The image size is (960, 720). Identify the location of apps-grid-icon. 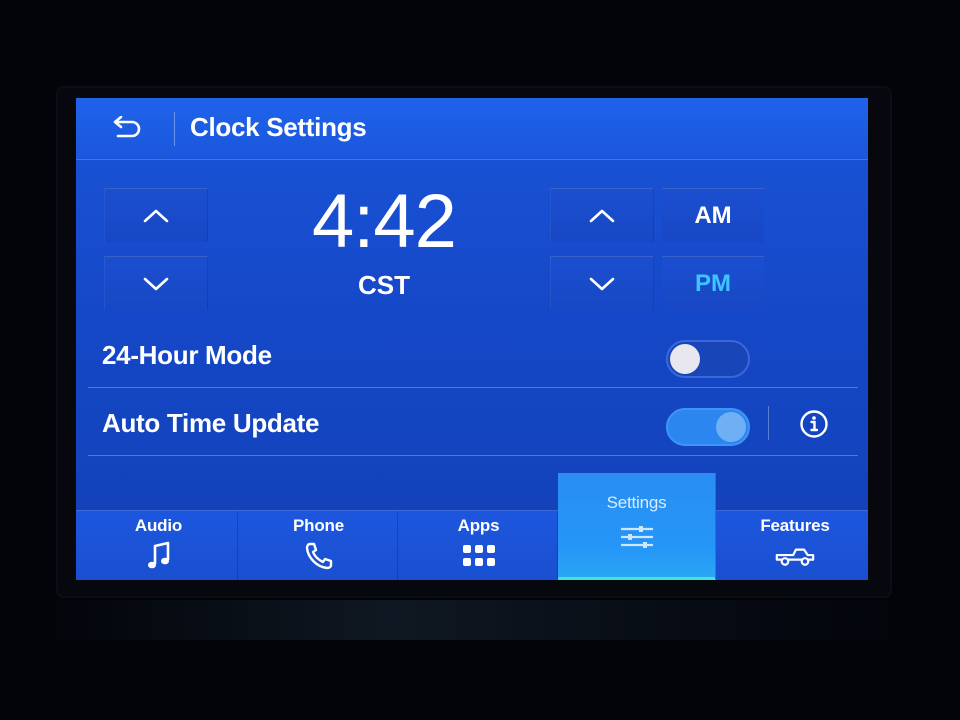
(479, 556).